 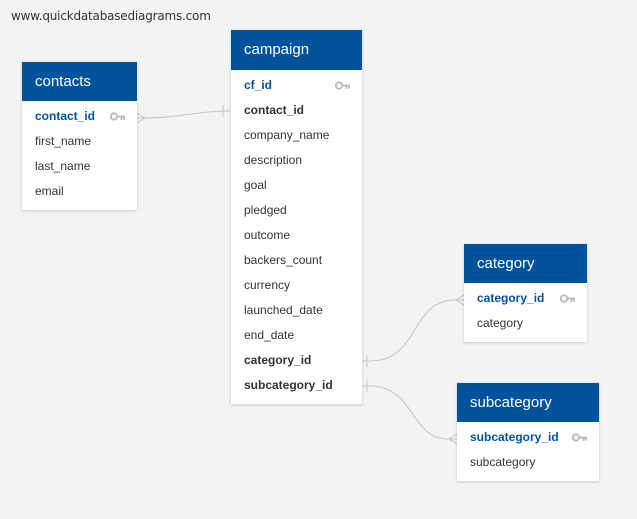 I want to click on table-contacts-header: contacts, so click(x=79, y=81).